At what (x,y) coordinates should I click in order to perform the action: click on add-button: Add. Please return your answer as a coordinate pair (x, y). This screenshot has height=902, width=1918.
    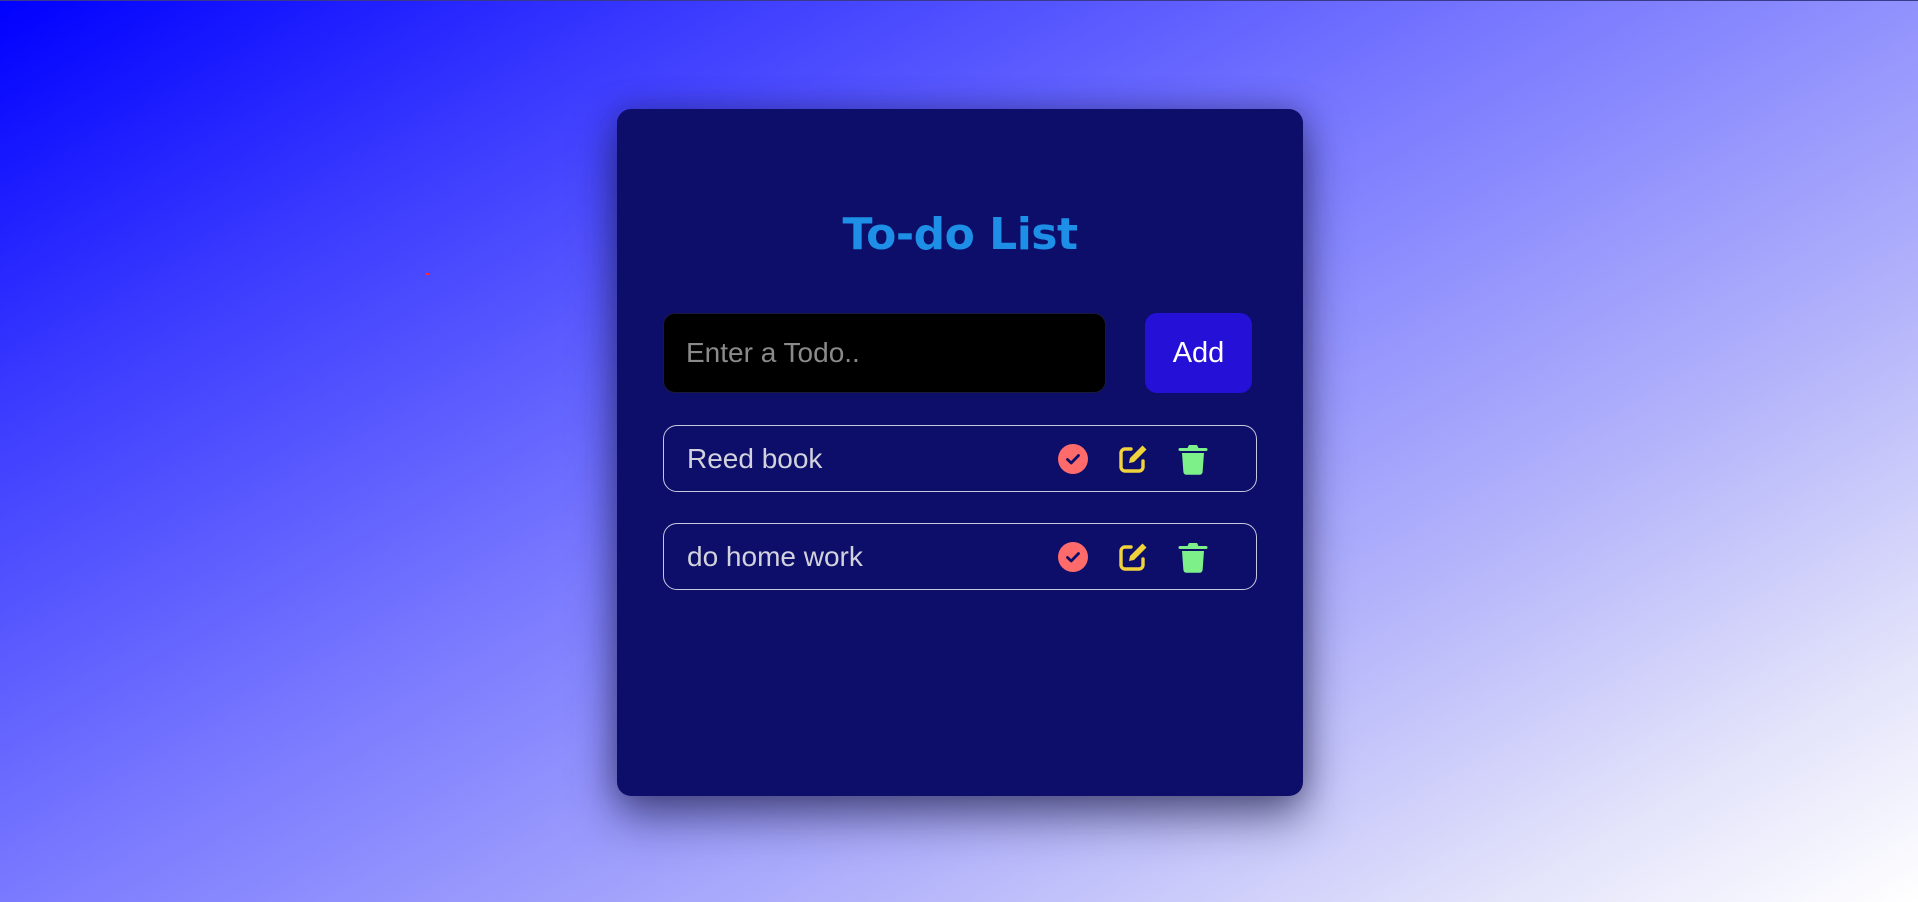
    Looking at the image, I should click on (1198, 353).